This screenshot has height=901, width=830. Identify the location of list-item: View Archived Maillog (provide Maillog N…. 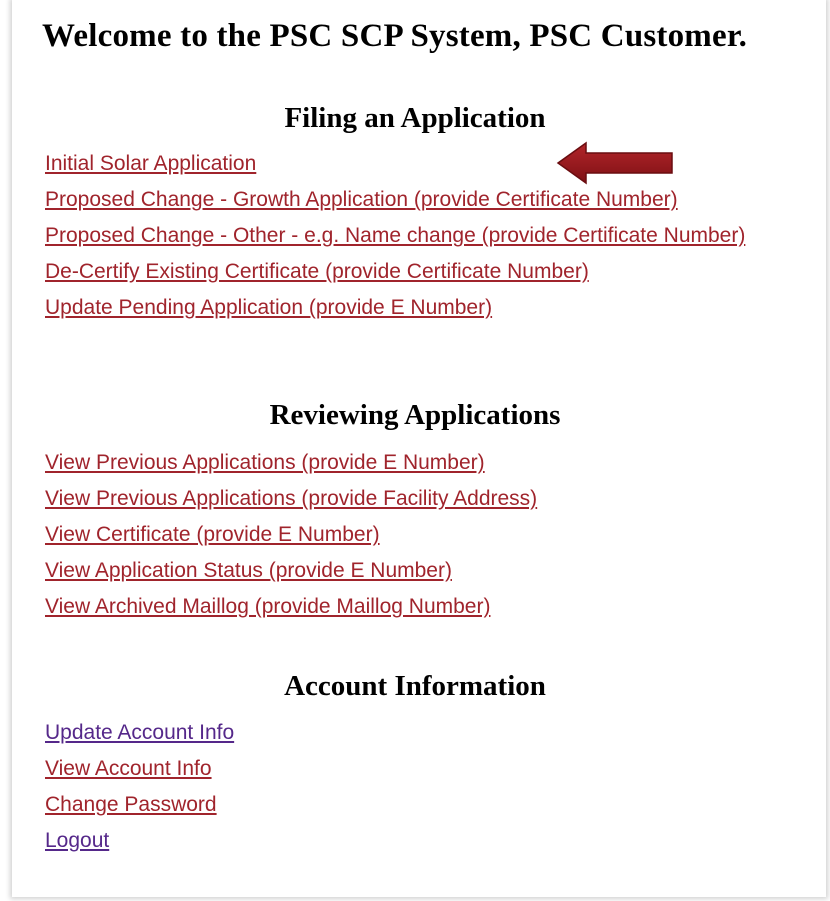
(415, 607).